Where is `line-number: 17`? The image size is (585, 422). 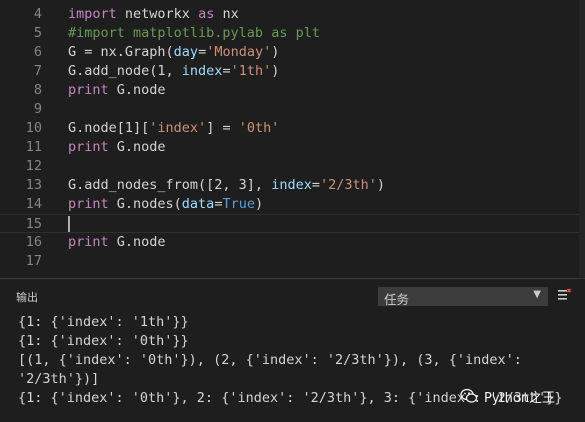
line-number: 17 is located at coordinates (33, 261).